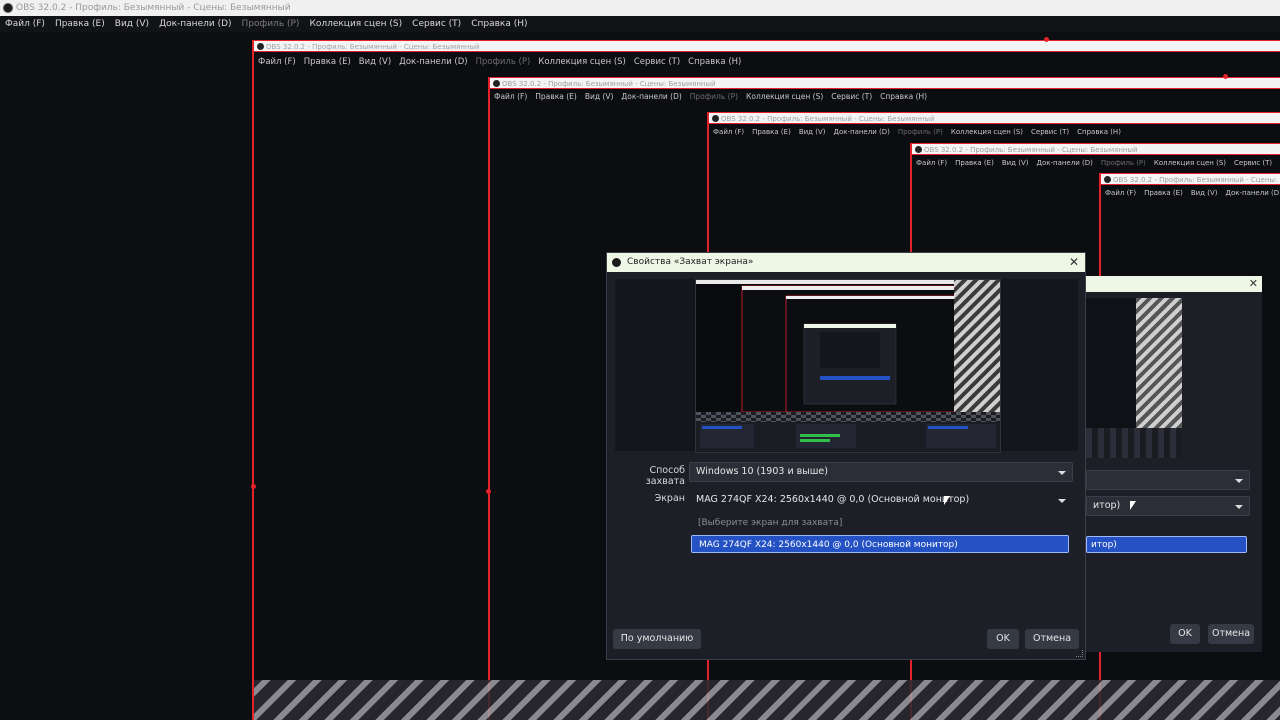 The image size is (1280, 720). Describe the element at coordinates (25, 24) in the screenshot. I see `menu-file: Файл (F)` at that location.